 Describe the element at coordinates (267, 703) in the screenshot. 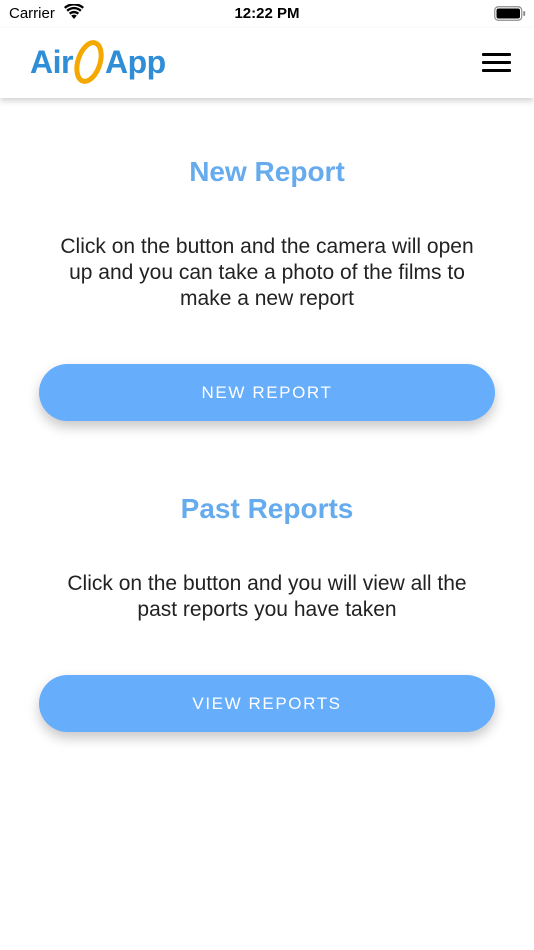

I see `view-reports-button: VIEW REPORTS` at that location.